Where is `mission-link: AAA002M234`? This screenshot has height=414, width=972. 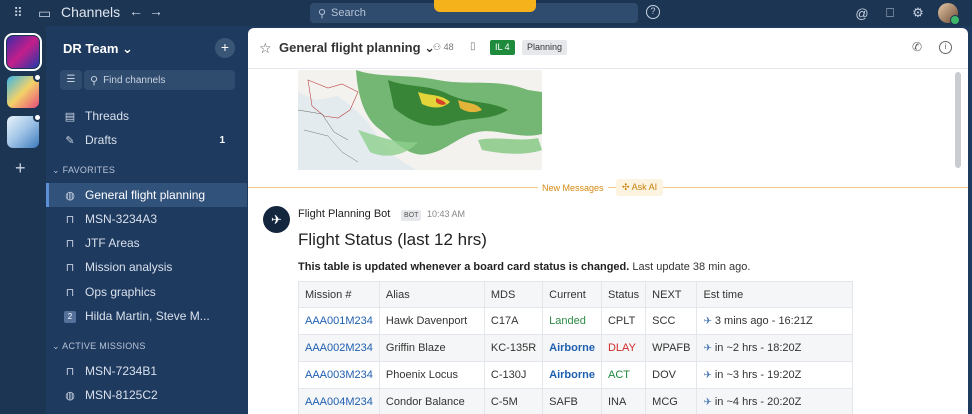 mission-link: AAA002M234 is located at coordinates (339, 348).